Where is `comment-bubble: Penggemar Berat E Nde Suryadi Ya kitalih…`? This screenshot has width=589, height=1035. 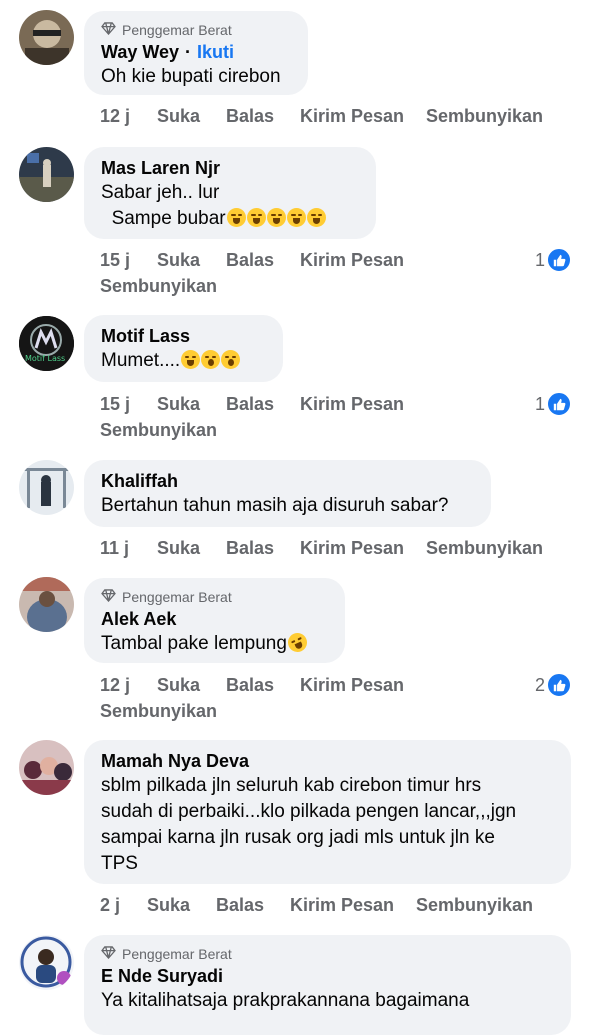 comment-bubble: Penggemar Berat E Nde Suryadi Ya kitalih… is located at coordinates (327, 985).